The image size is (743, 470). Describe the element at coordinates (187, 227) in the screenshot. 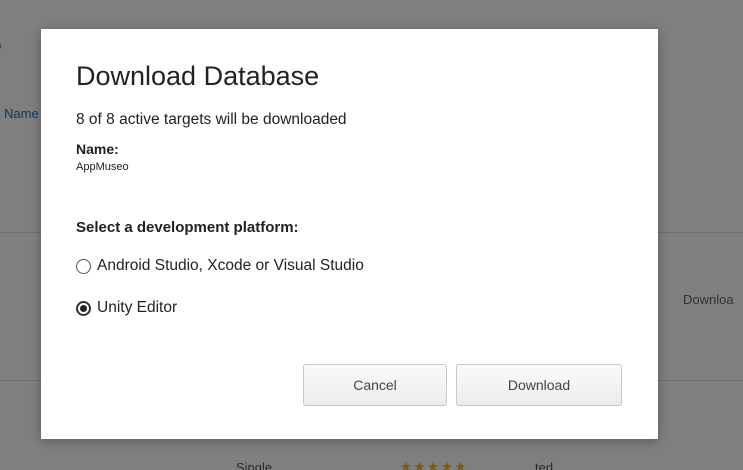

I see `platform-heading: Select a development platform:` at that location.